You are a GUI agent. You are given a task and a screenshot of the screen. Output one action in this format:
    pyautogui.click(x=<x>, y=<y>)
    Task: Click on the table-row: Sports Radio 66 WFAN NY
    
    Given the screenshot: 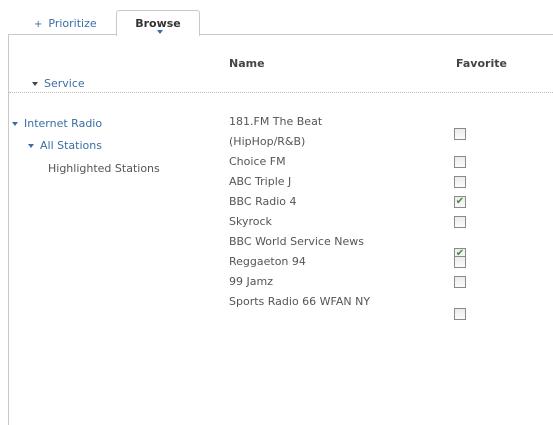 What is the action you would take?
    pyautogui.click(x=379, y=306)
    